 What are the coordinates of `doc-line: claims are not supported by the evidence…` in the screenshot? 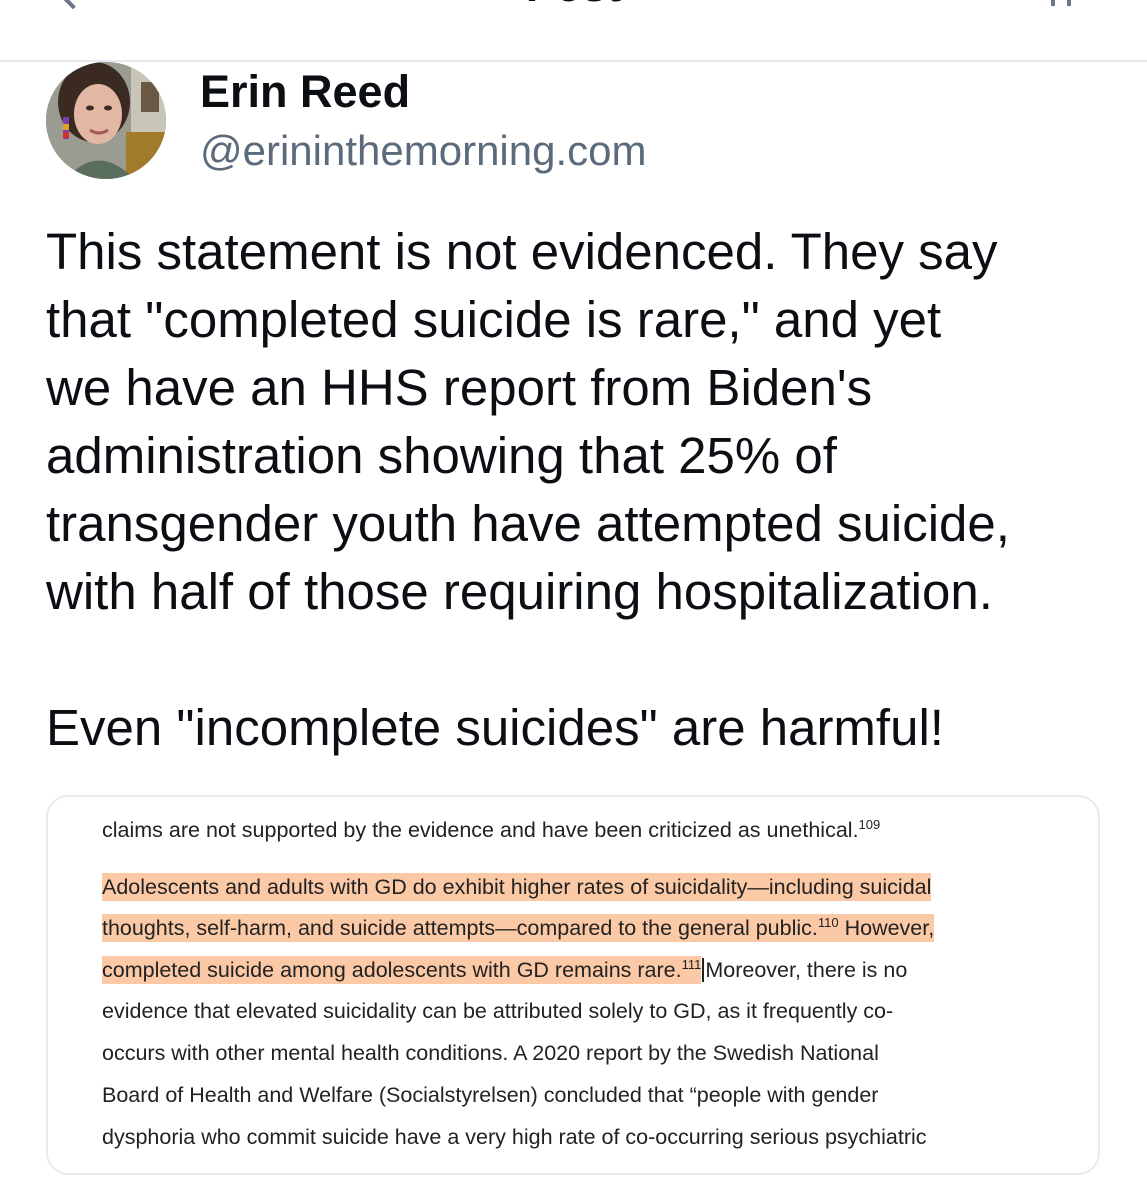 It's located at (491, 829).